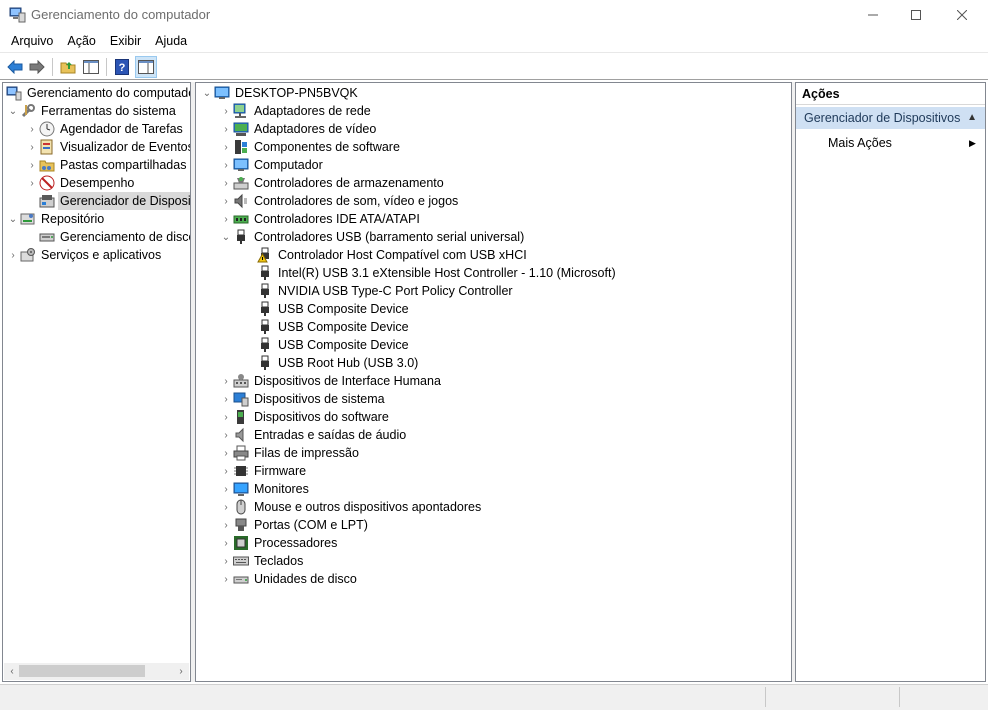  What do you see at coordinates (98, 93) in the screenshot?
I see `tree-item-computer-management: Gerenciamento do computador` at bounding box center [98, 93].